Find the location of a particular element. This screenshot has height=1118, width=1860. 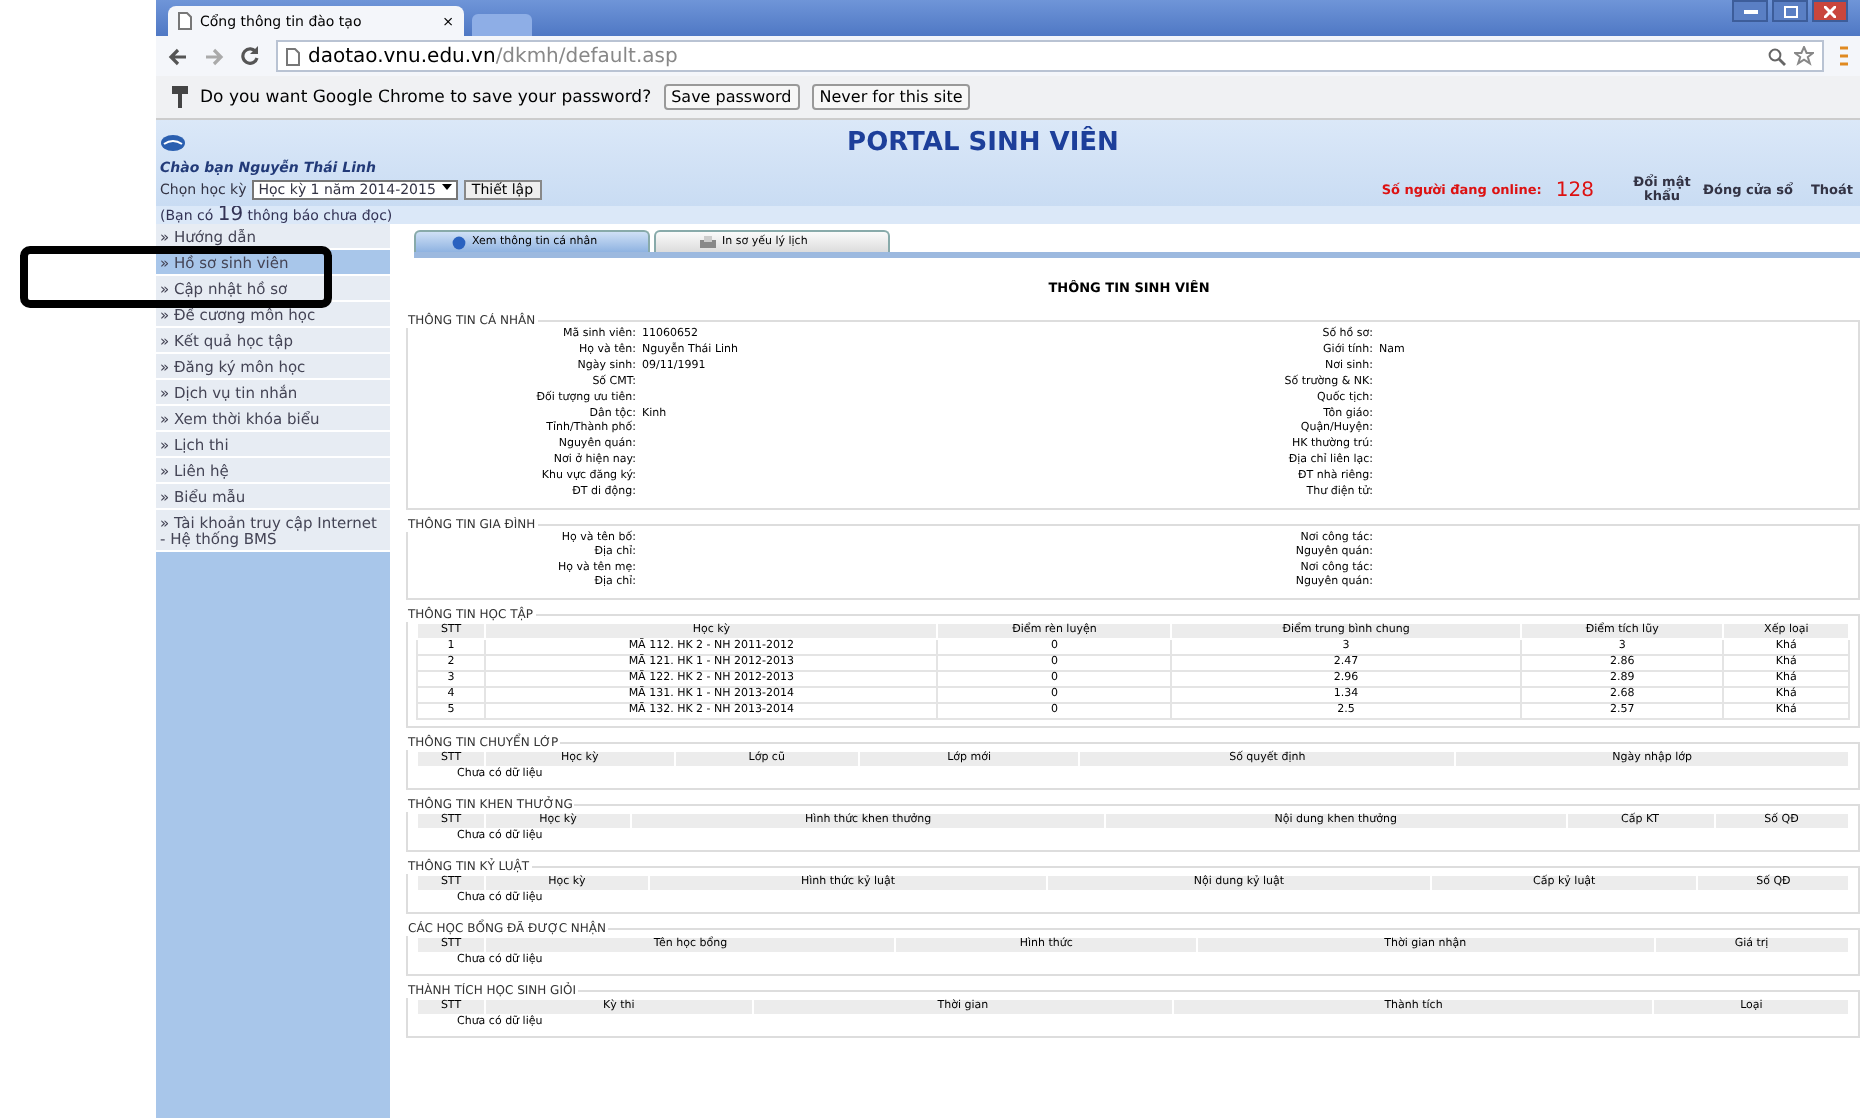

close-button is located at coordinates (1830, 11).